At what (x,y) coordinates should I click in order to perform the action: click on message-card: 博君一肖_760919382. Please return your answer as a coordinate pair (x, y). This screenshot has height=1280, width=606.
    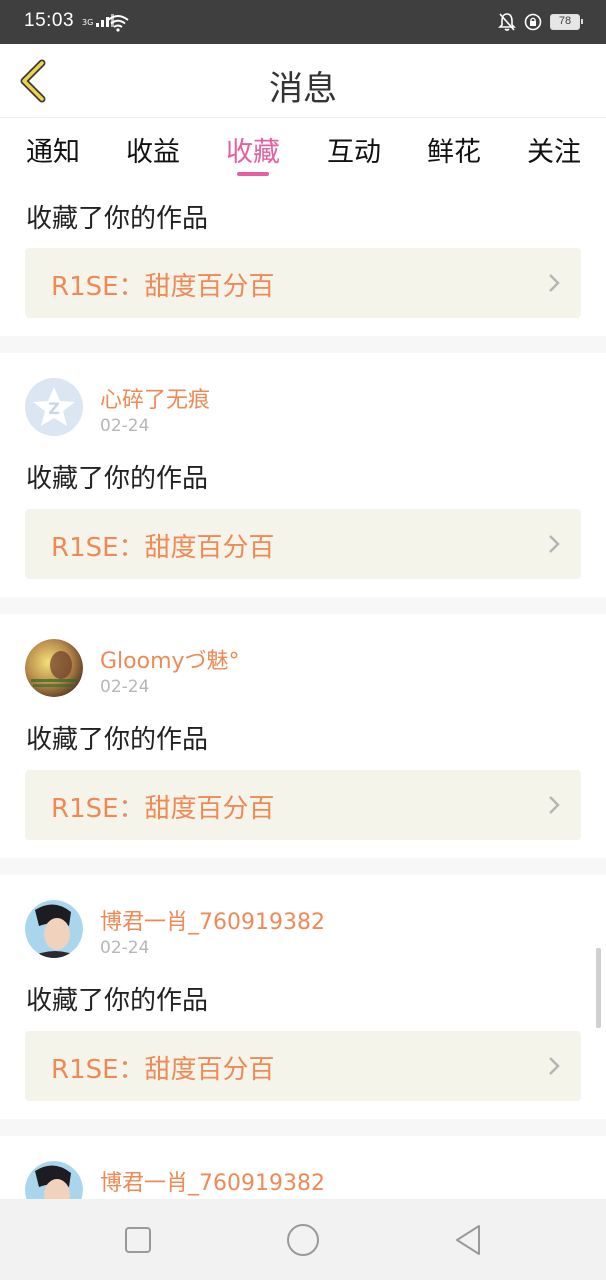
    Looking at the image, I should click on (303, 1167).